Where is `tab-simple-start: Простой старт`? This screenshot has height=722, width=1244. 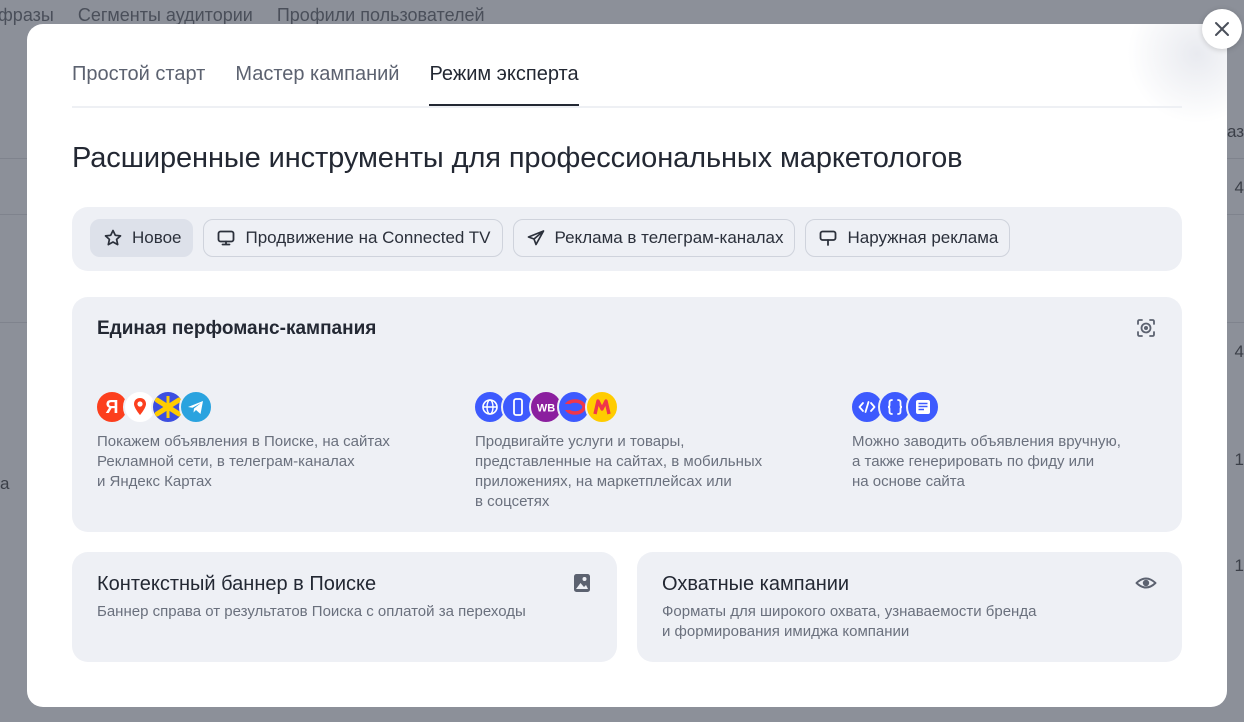 tab-simple-start: Простой старт is located at coordinates (138, 83).